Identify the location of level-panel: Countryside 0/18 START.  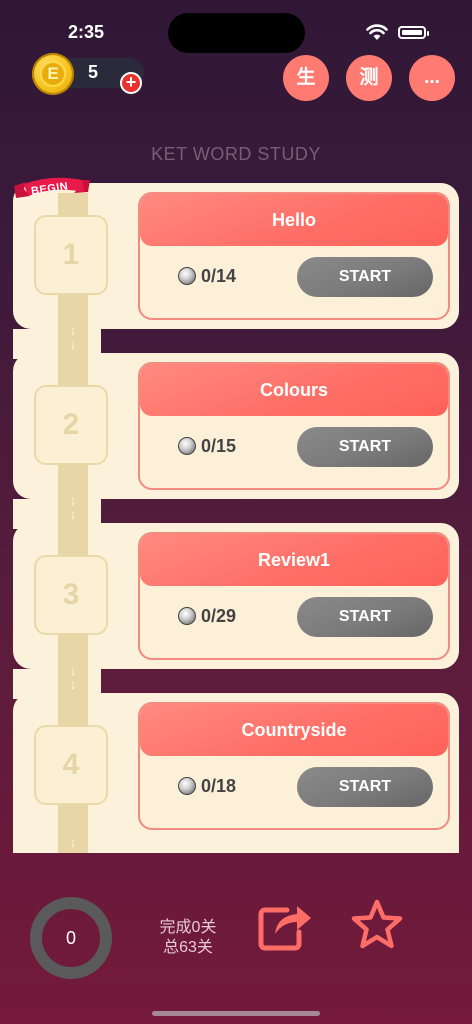
(294, 766).